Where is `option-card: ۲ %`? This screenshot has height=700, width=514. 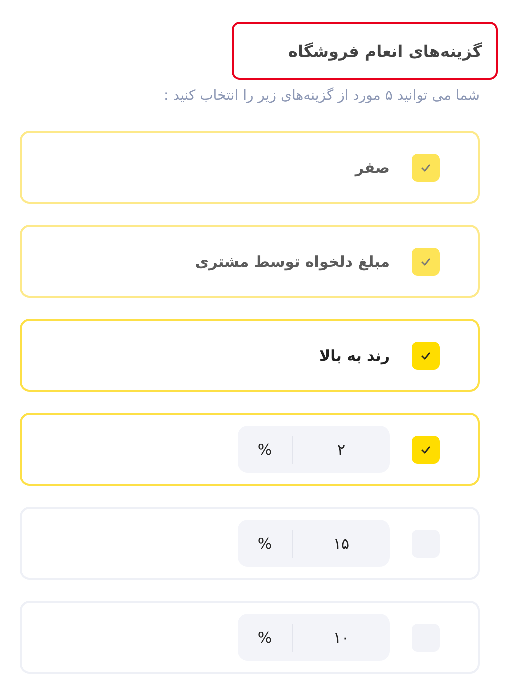 option-card: ۲ % is located at coordinates (250, 449).